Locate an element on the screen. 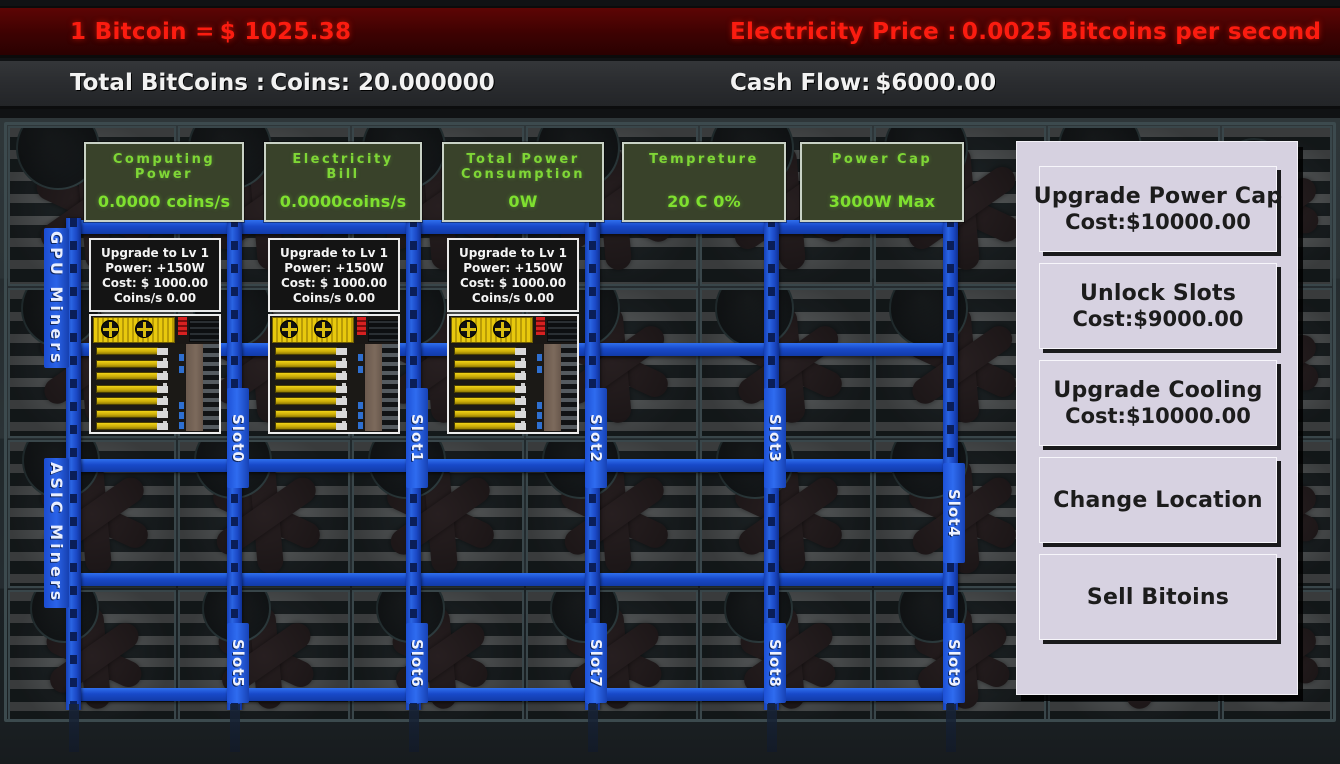 This screenshot has height=764, width=1340. stat-value: 0.0000 coins/s is located at coordinates (164, 201).